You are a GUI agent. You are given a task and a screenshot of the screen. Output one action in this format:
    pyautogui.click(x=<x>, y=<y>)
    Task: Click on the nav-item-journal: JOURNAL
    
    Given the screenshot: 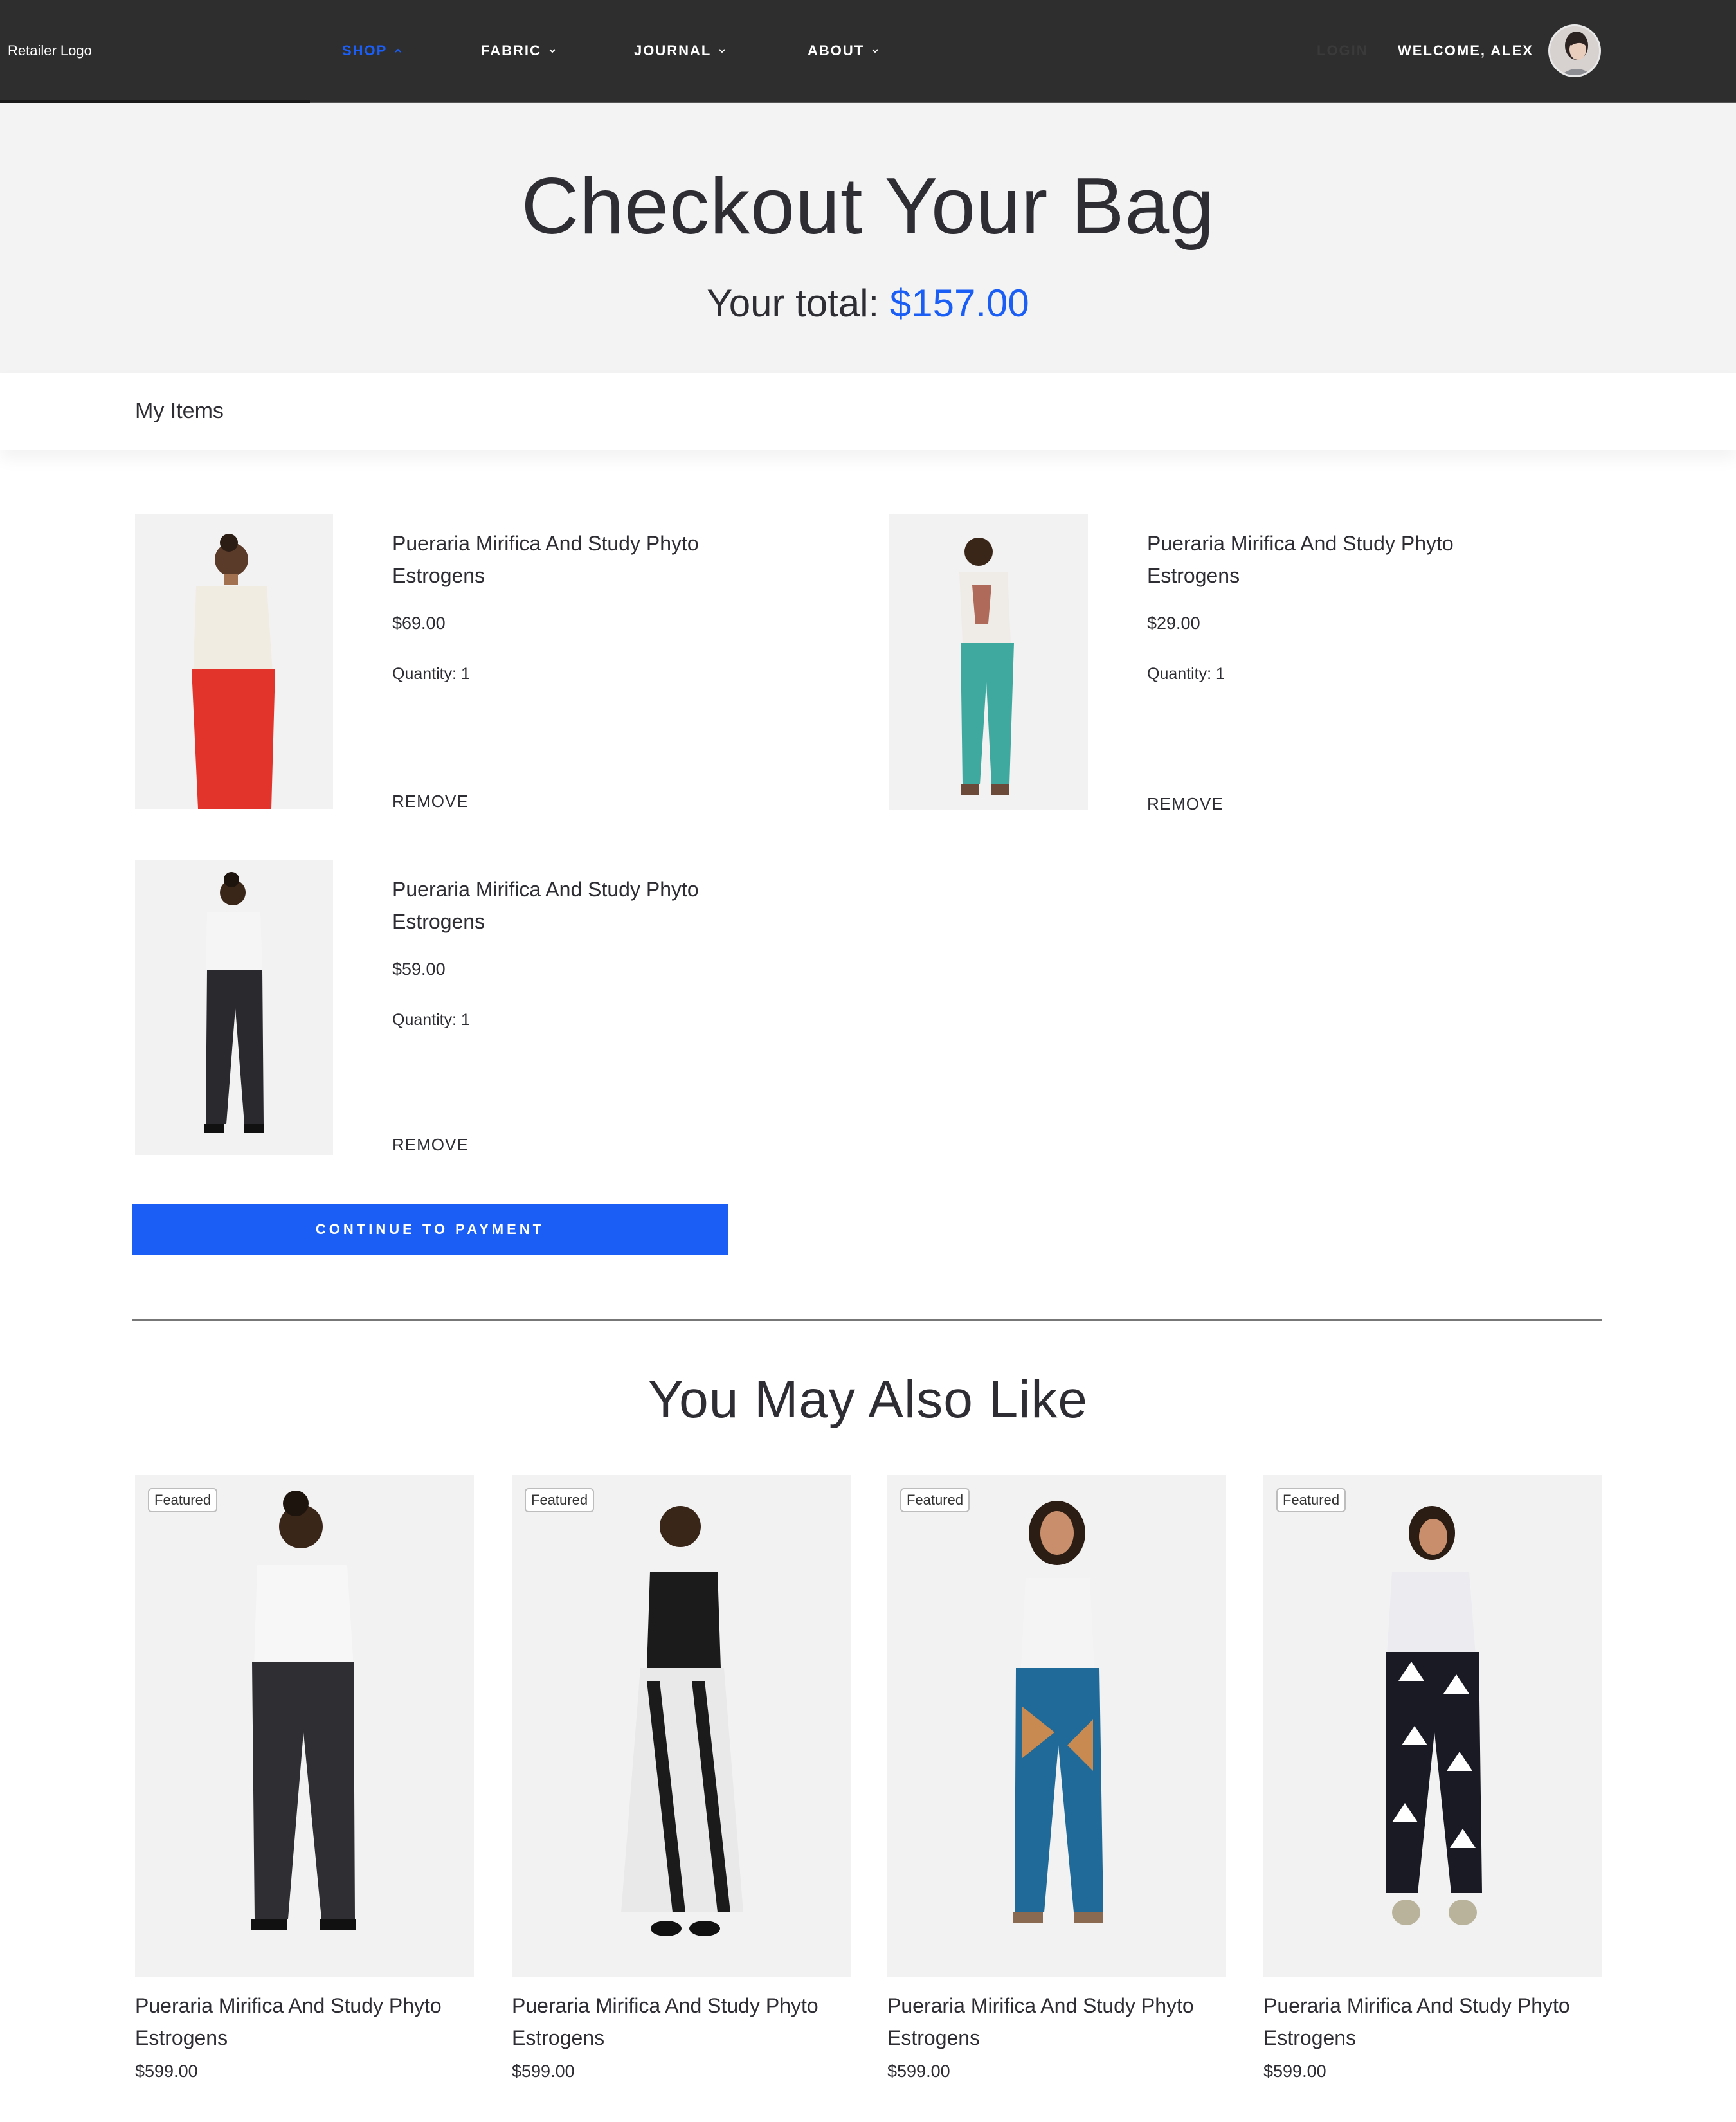 What is the action you would take?
    pyautogui.click(x=680, y=51)
    